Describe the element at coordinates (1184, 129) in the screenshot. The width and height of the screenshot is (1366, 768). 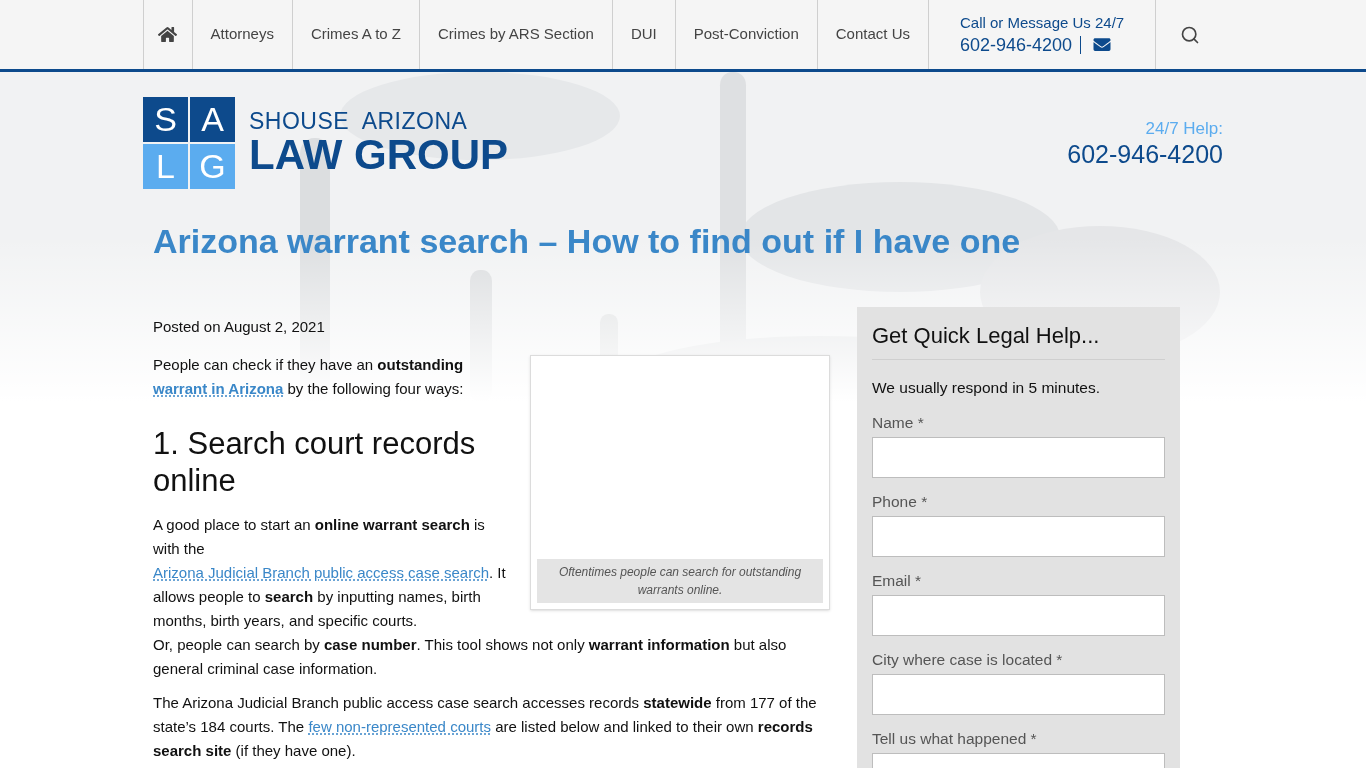
I see `help-label: 24/7 Help:` at that location.